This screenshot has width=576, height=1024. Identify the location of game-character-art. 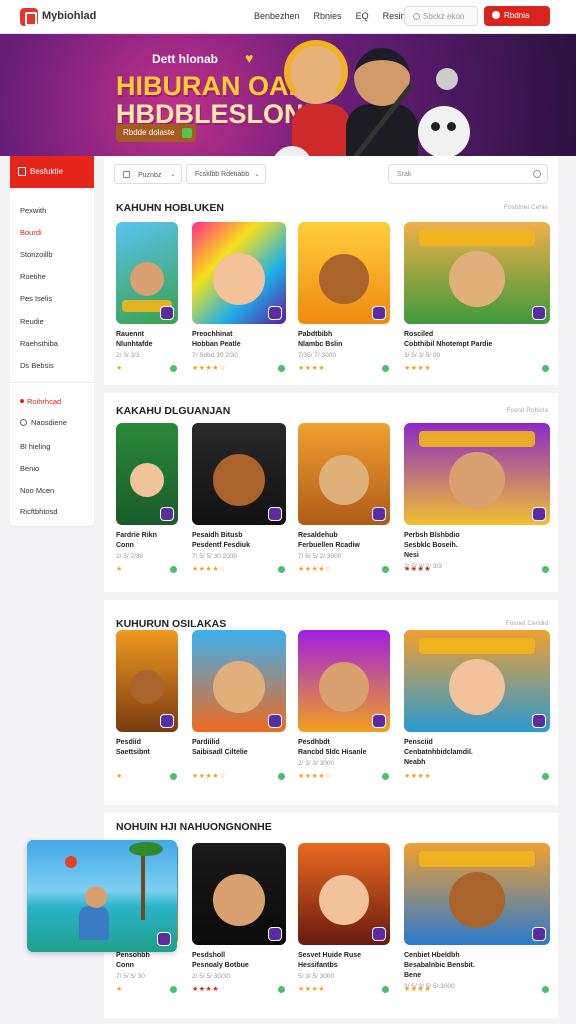
(477, 480).